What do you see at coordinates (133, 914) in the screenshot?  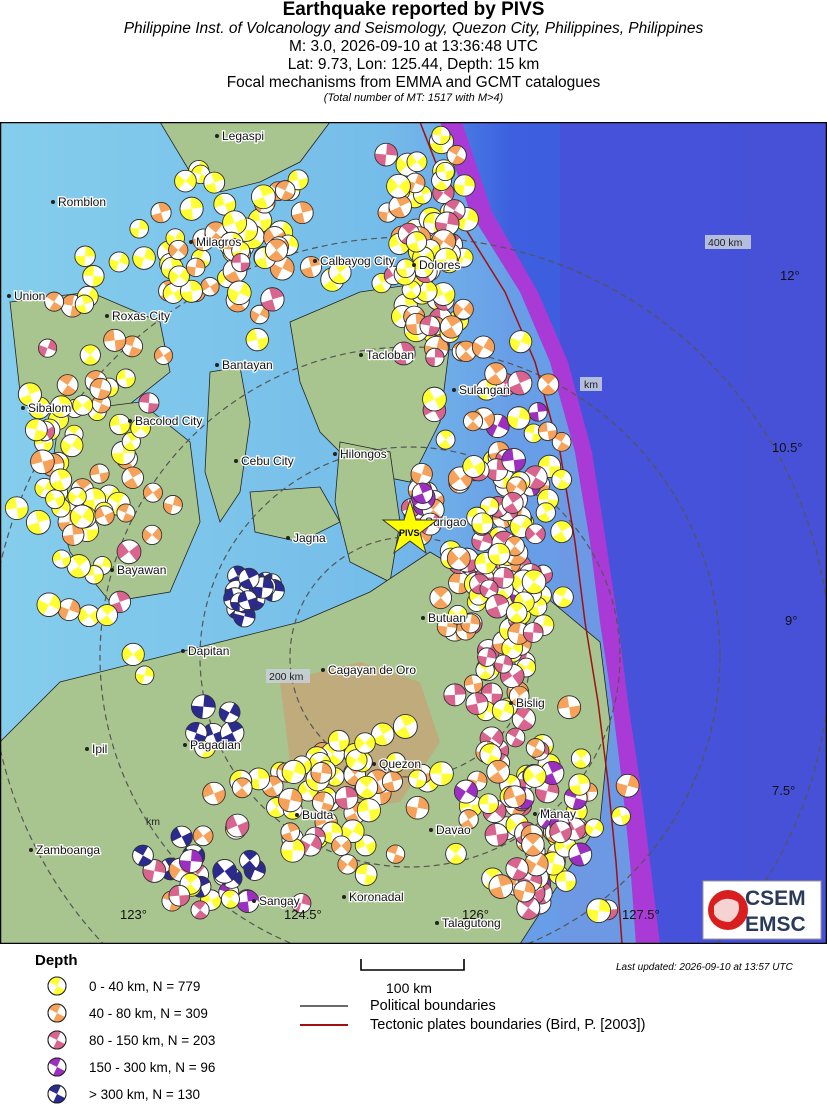 I see `lon-label-123: 123°` at bounding box center [133, 914].